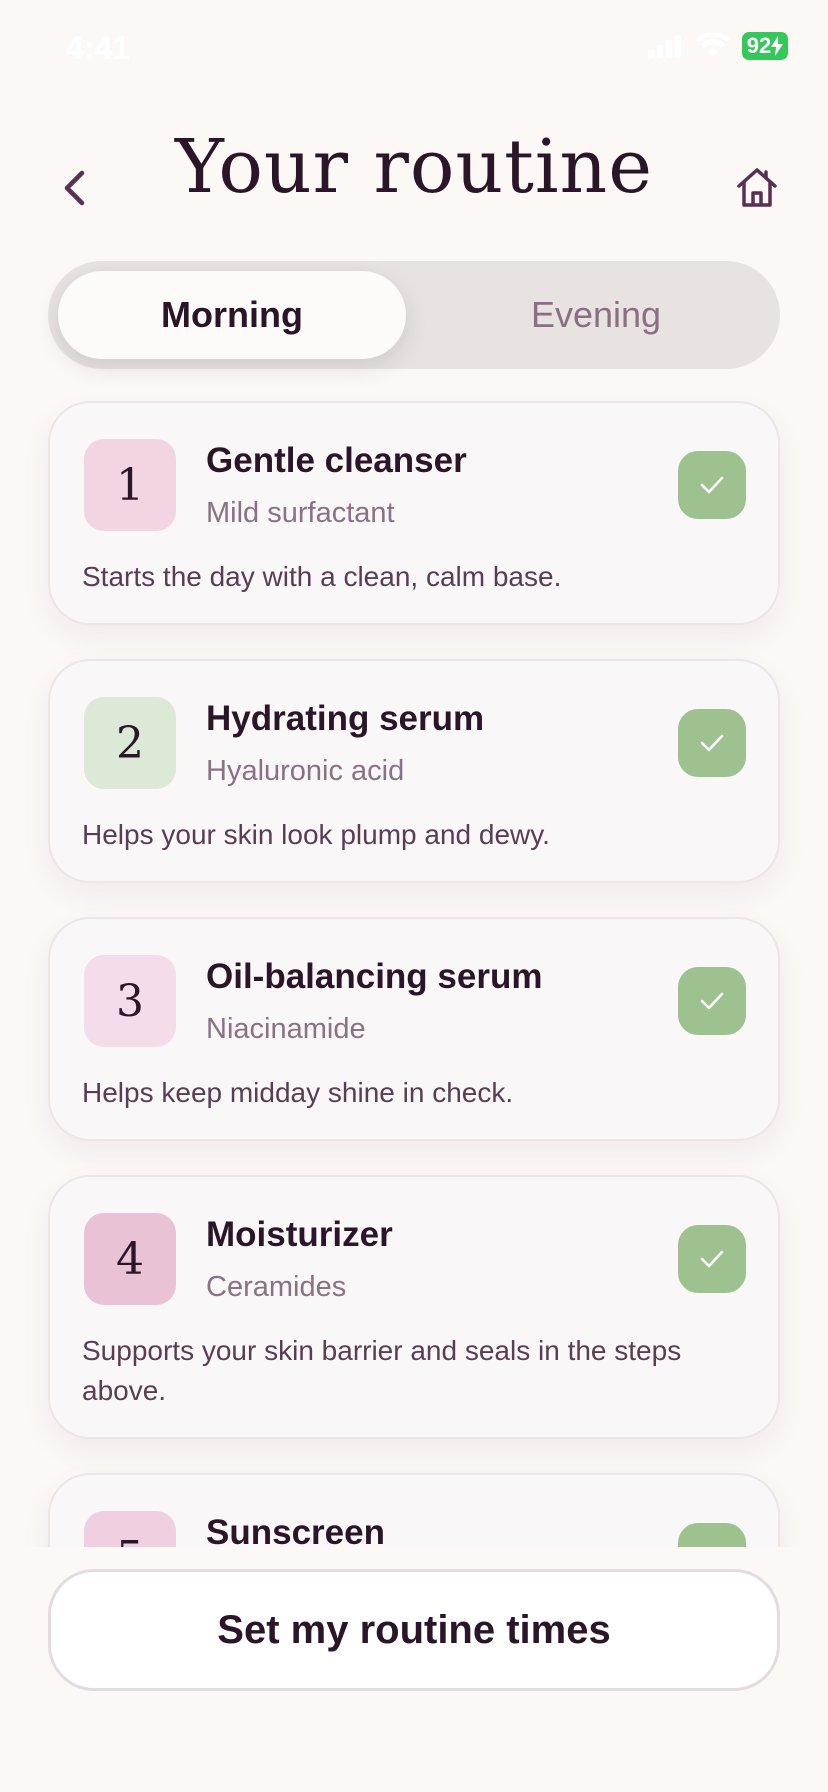 This screenshot has height=1792, width=828. I want to click on step-description: Helps keep midday shine in check., so click(298, 1092).